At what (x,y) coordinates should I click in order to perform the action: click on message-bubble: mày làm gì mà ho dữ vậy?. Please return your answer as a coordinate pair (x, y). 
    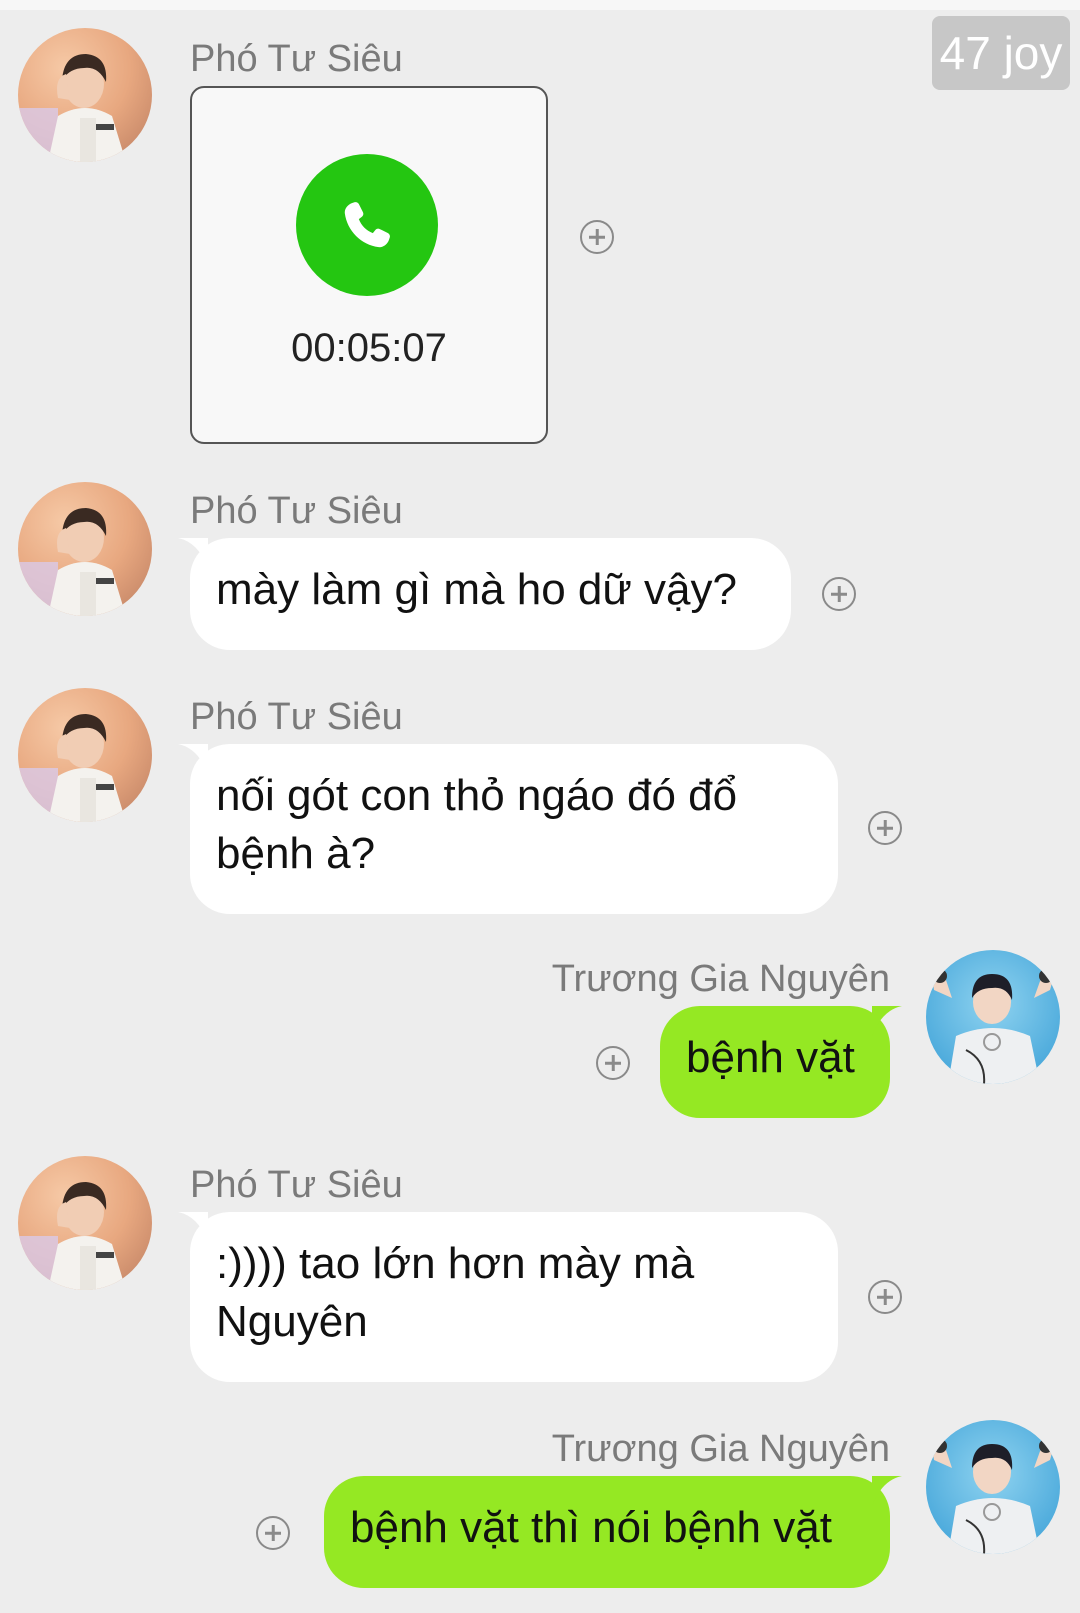
    Looking at the image, I should click on (484, 594).